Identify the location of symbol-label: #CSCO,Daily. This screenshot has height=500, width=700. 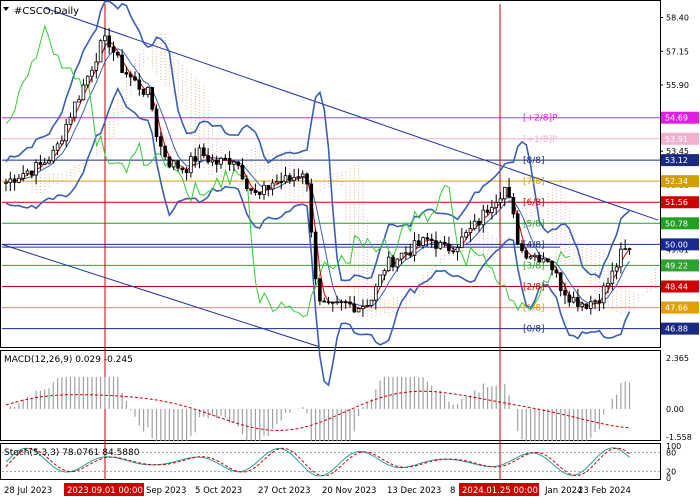
(46, 11).